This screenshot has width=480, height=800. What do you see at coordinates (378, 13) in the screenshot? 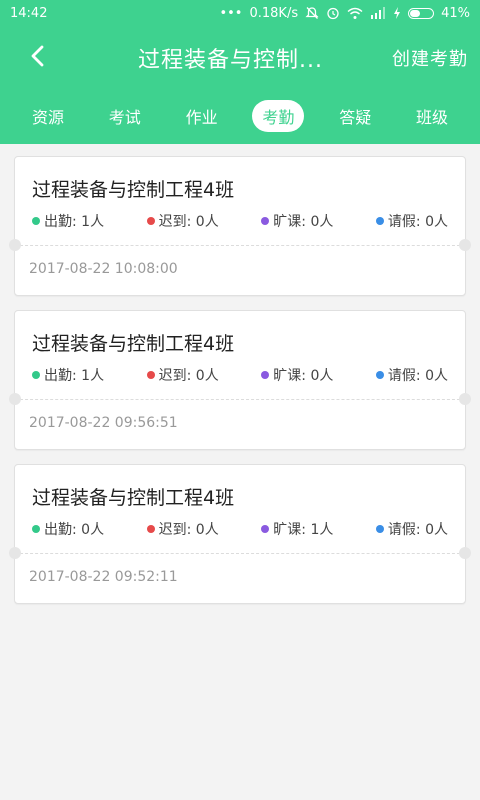
I see `signal-icon` at bounding box center [378, 13].